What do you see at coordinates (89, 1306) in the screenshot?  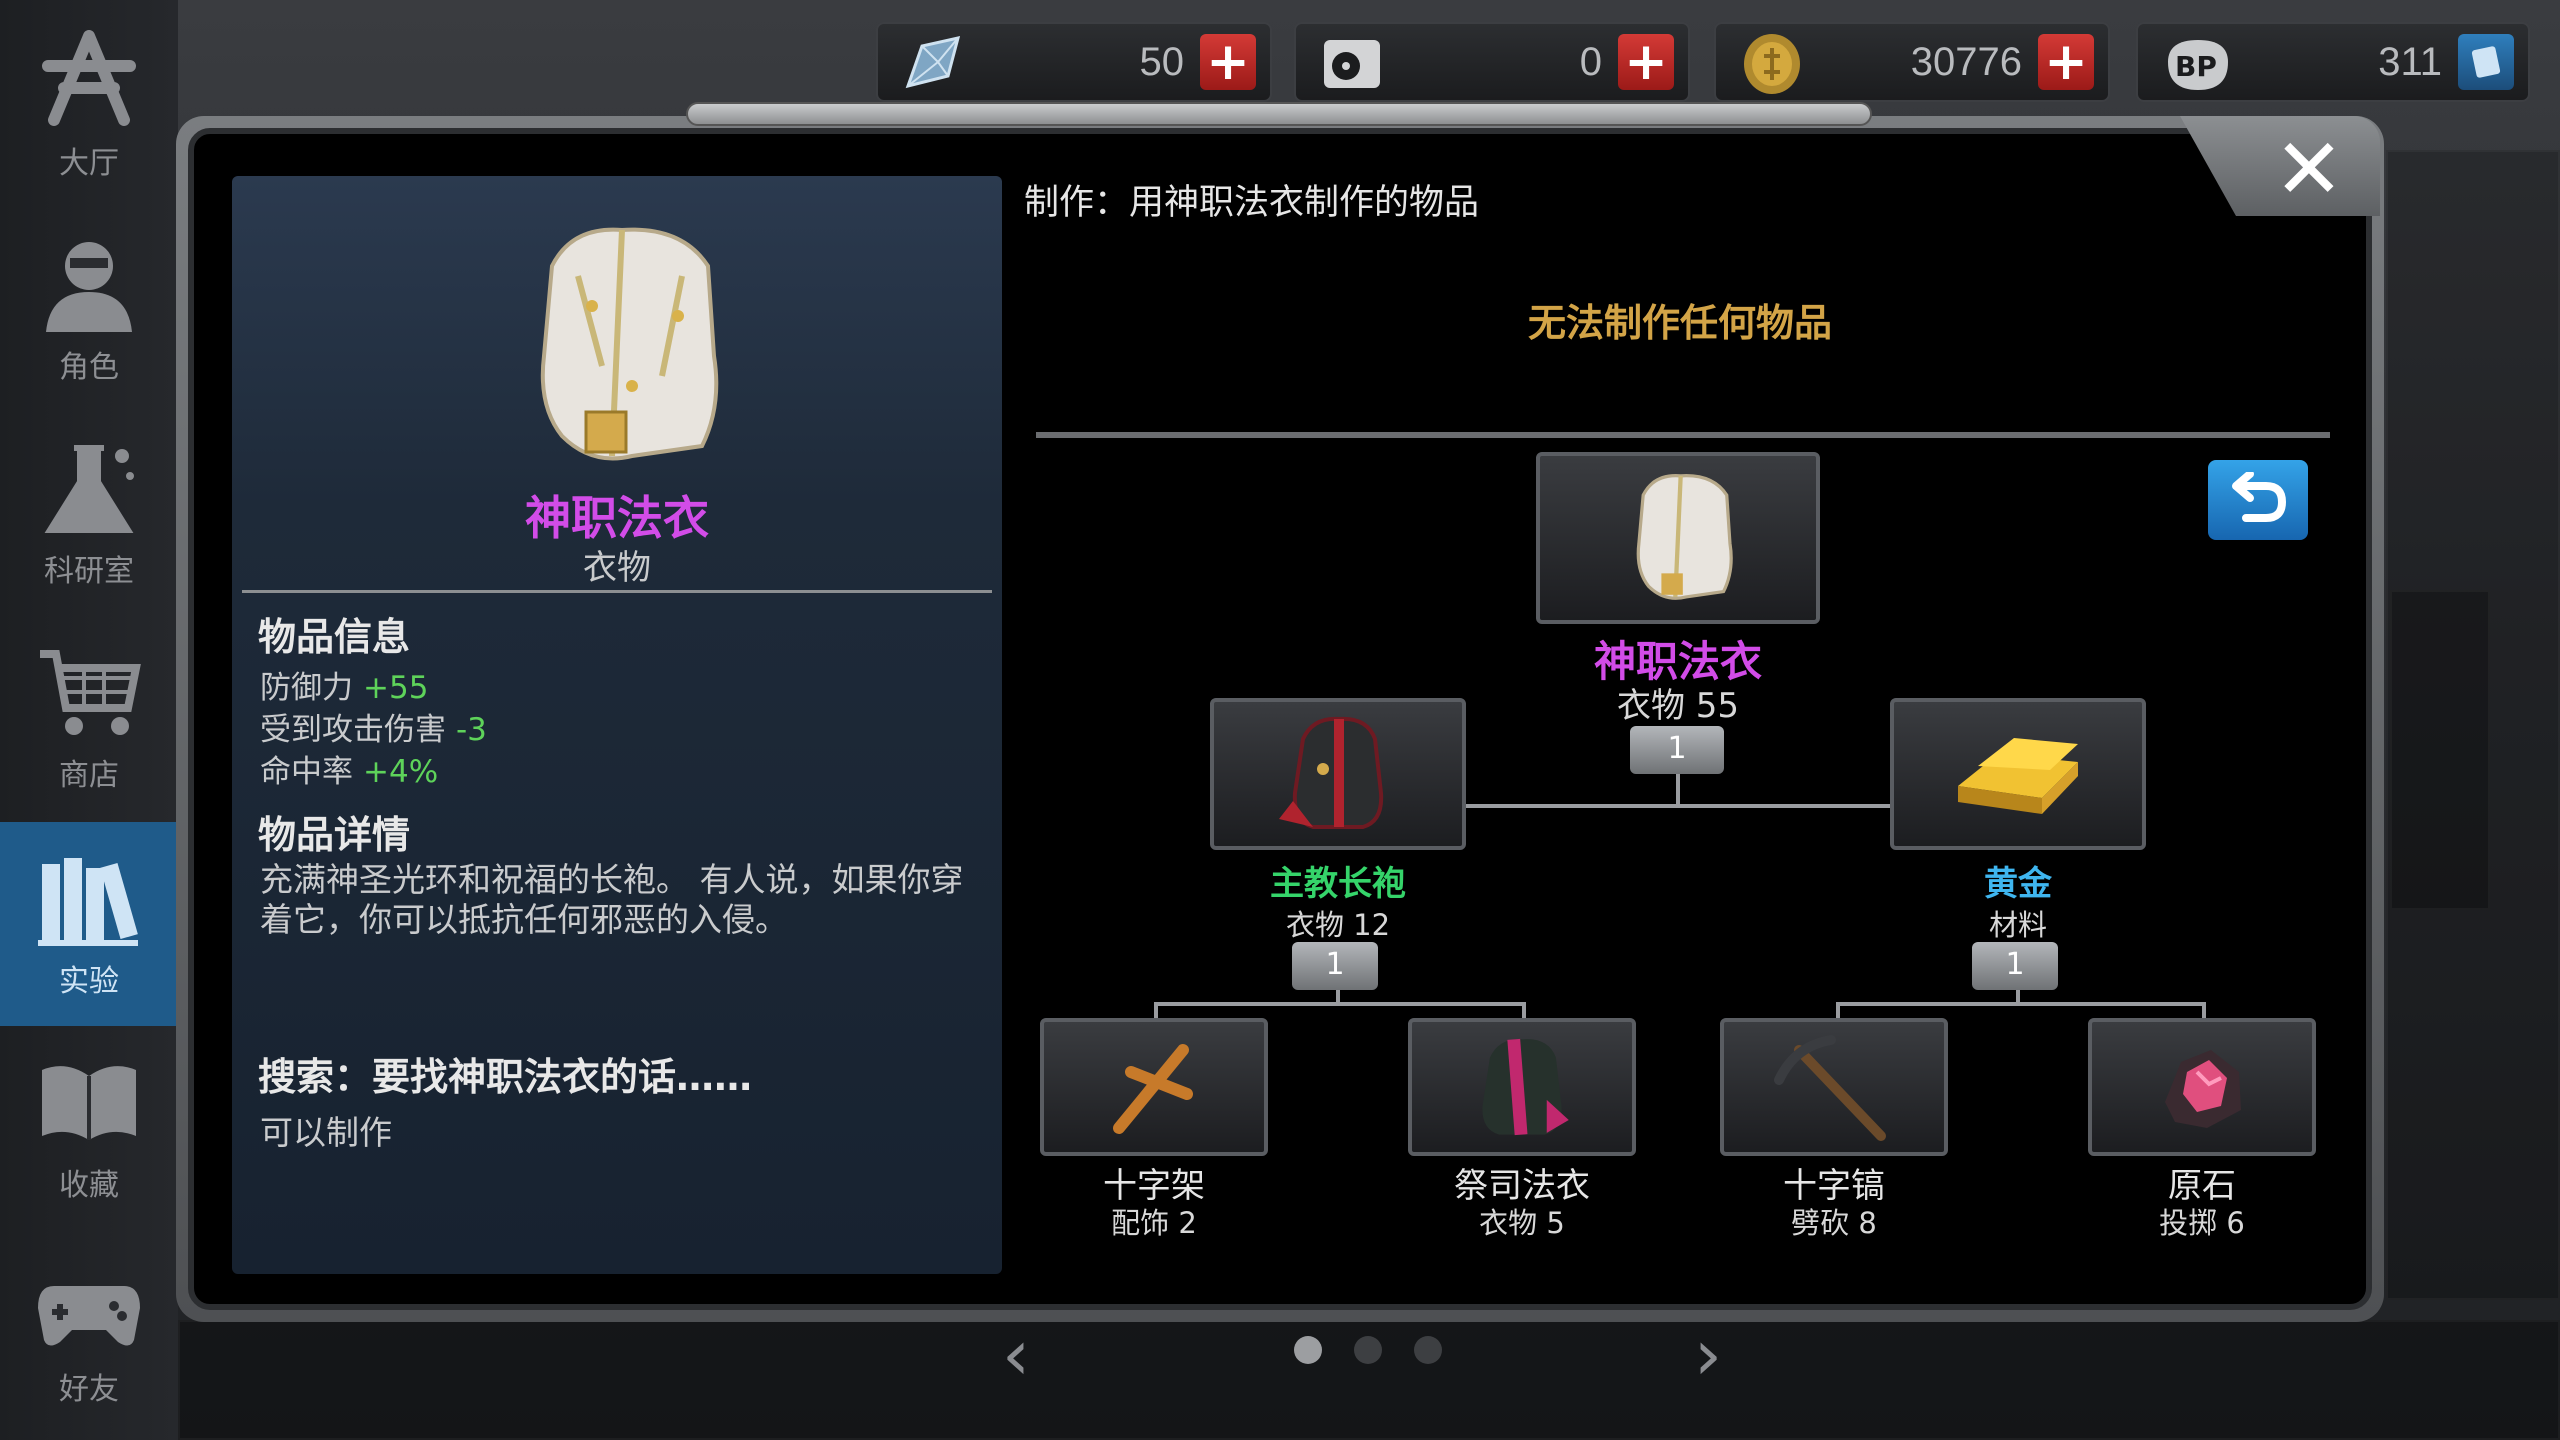 I see `gamepad-icon` at bounding box center [89, 1306].